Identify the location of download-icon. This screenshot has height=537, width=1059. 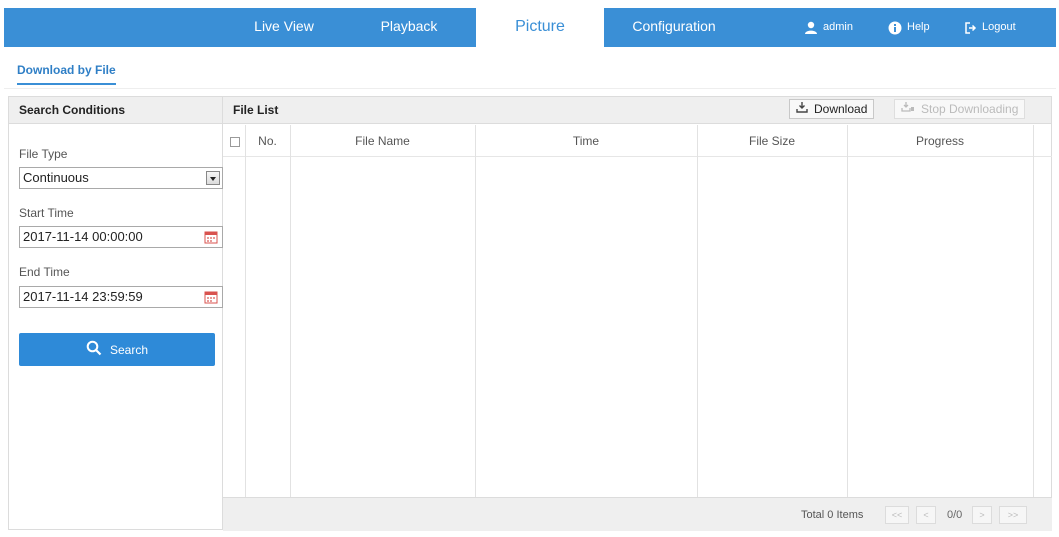
(802, 109).